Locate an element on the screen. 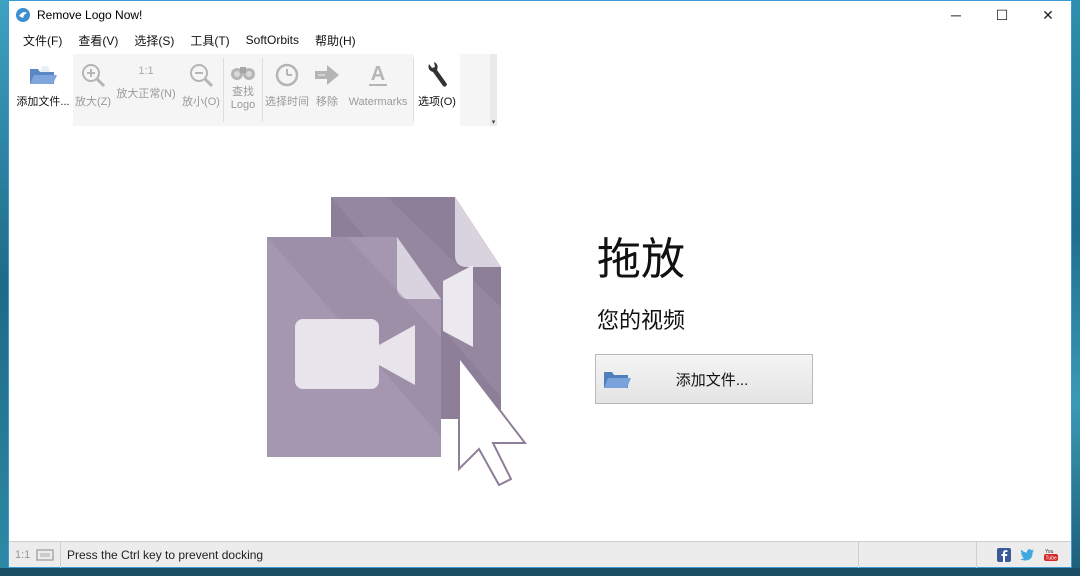  zoom-out-label: 放小(O) is located at coordinates (201, 102).